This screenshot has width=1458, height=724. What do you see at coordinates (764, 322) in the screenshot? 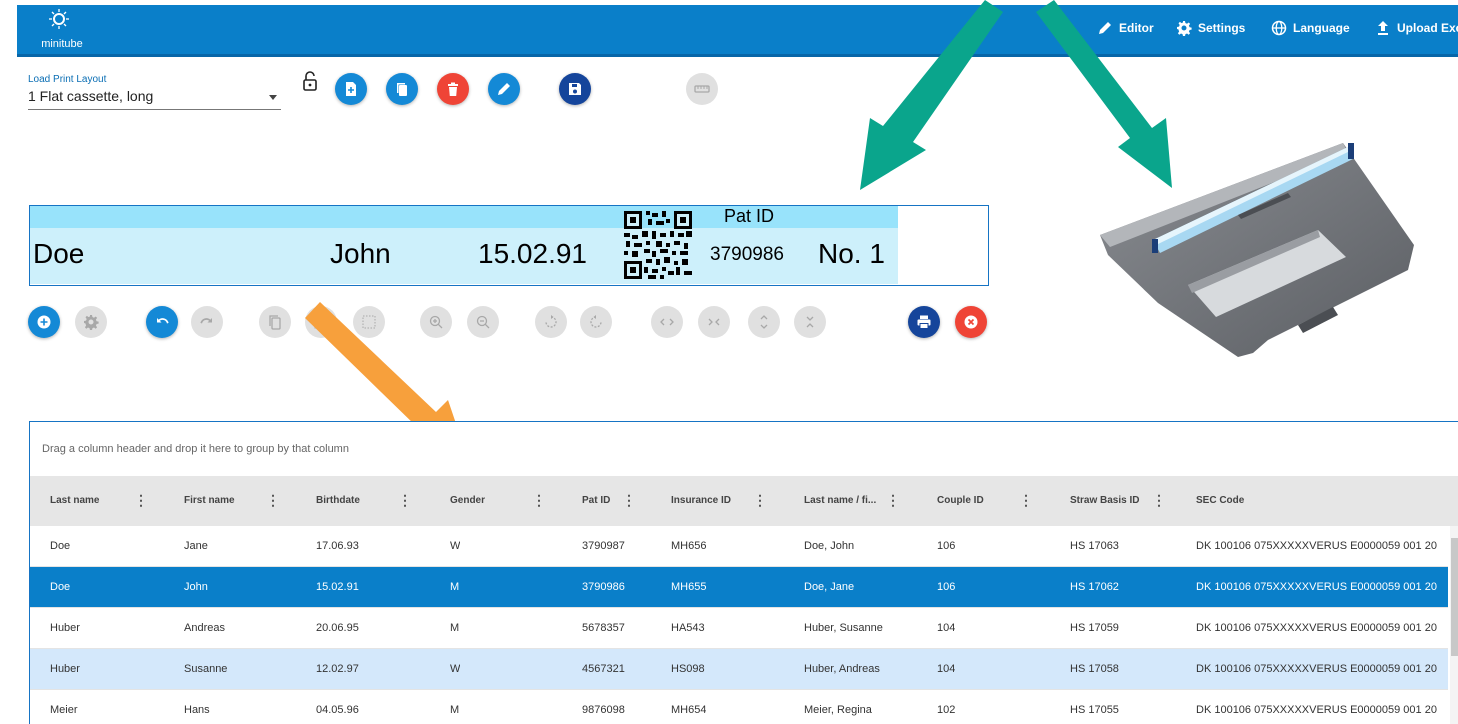
I see `expand-vertical-button` at bounding box center [764, 322].